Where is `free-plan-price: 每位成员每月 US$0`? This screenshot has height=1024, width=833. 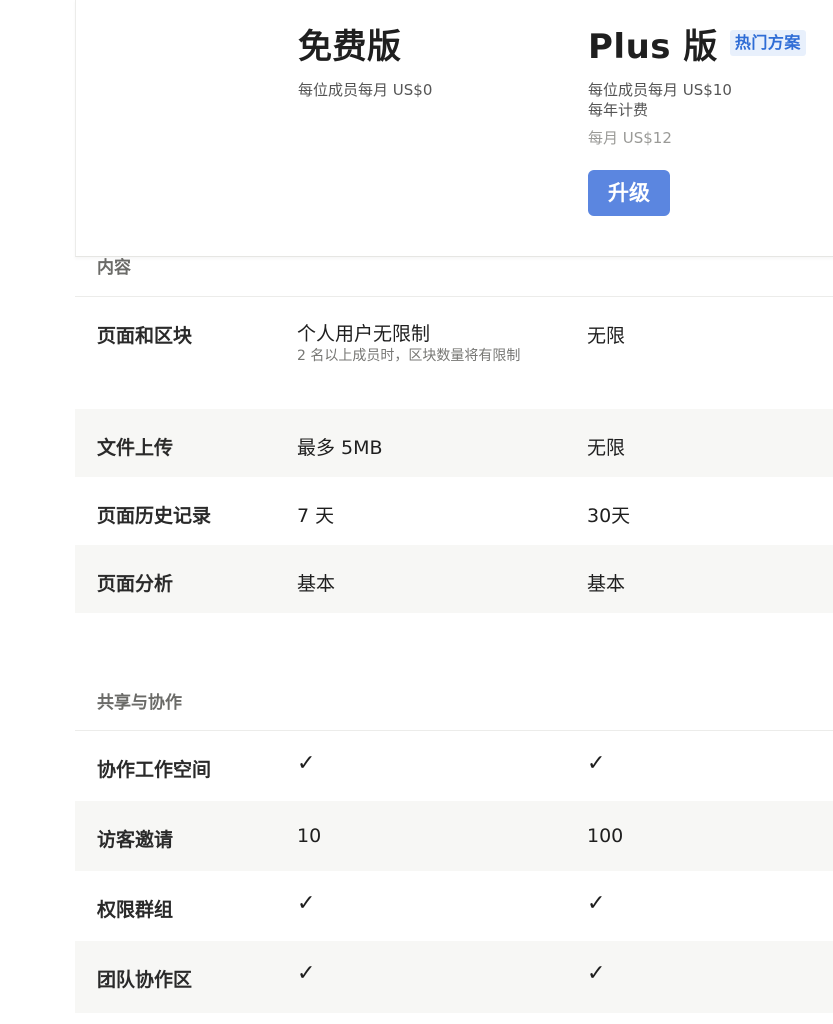 free-plan-price: 每位成员每月 US$0 is located at coordinates (365, 90).